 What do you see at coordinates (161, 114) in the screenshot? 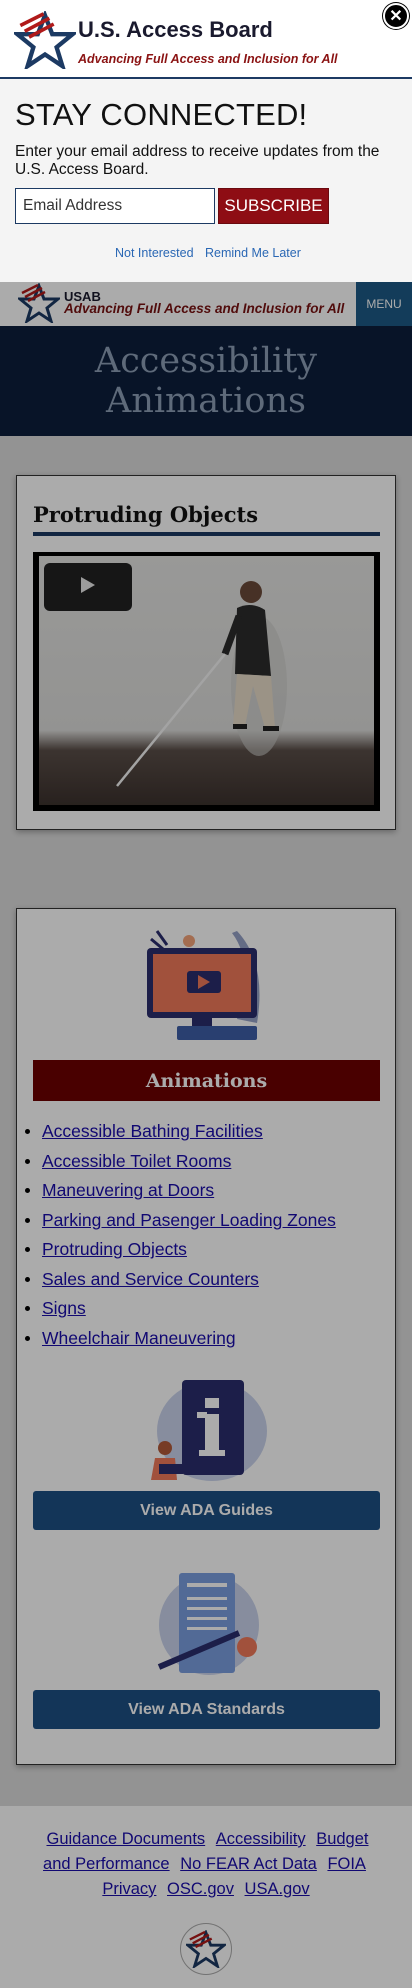
I see `modal-heading: STAY CONNECTED!` at bounding box center [161, 114].